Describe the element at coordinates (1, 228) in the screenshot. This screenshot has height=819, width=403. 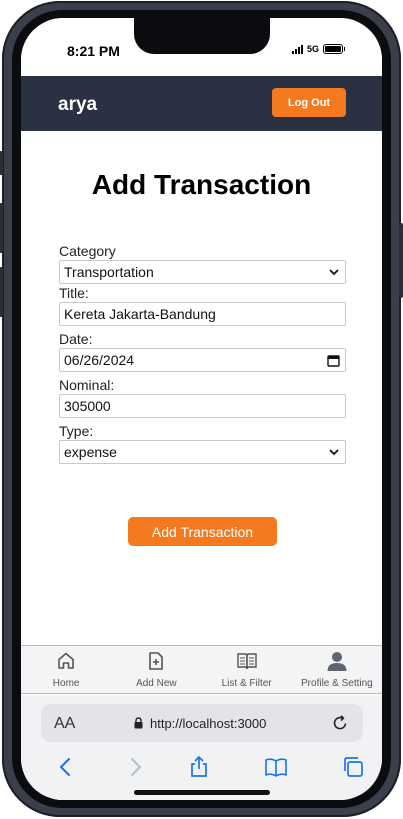
I see `volume-up-button` at that location.